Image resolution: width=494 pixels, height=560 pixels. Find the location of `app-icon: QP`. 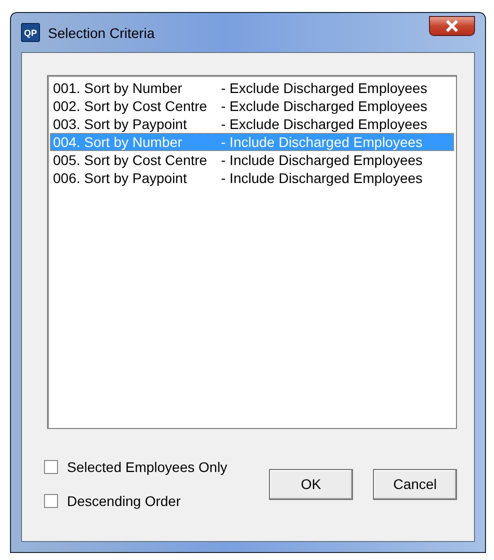

app-icon: QP is located at coordinates (30, 32).